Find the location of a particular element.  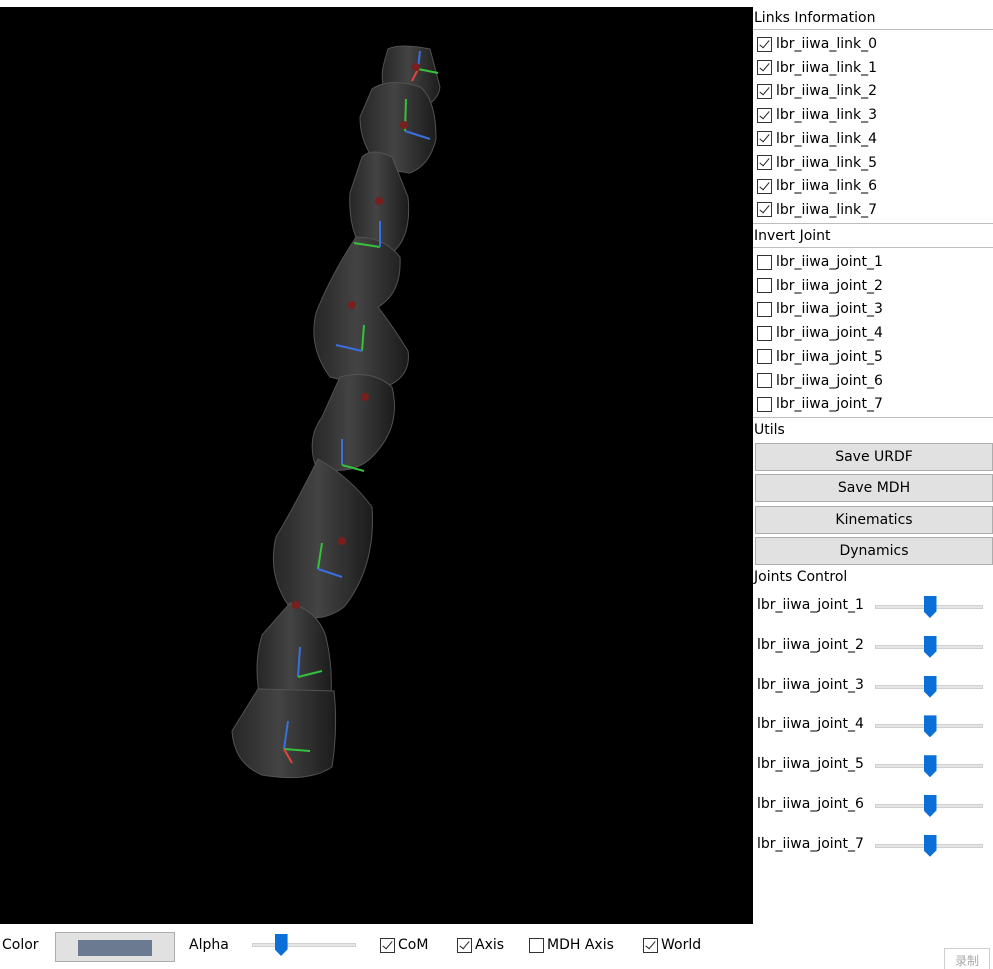

joint-control-row: lbr_iiwa_joint_7 is located at coordinates (873, 849).